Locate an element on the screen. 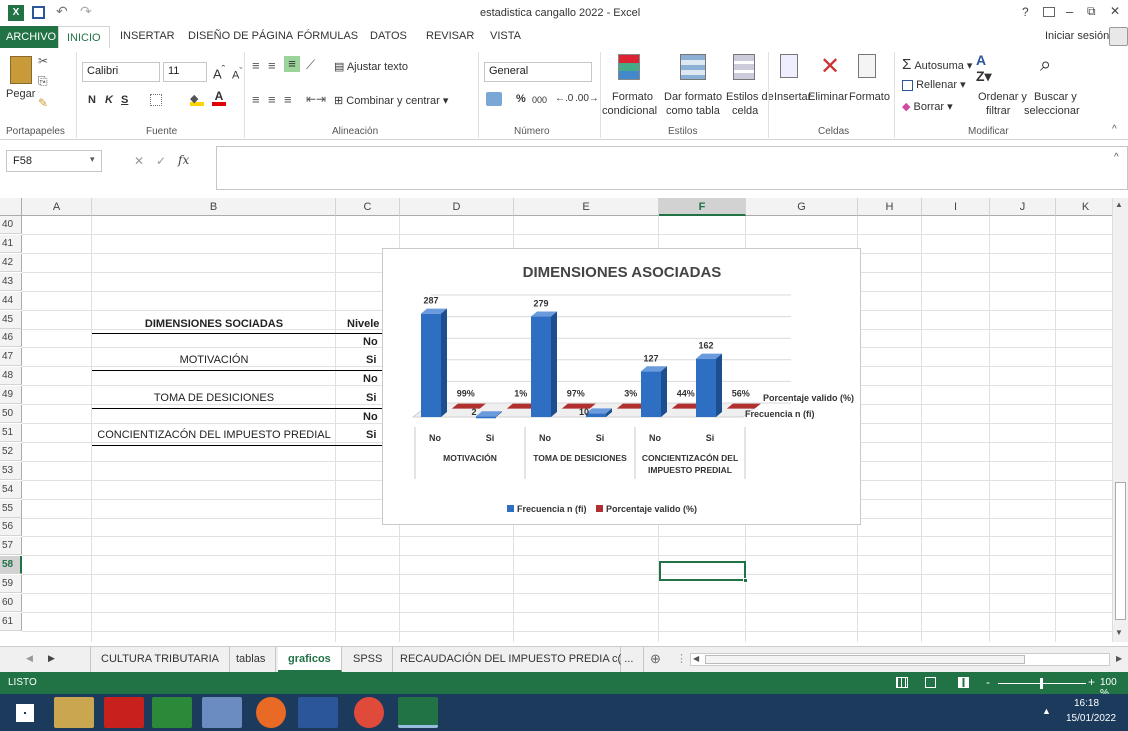 The width and height of the screenshot is (1128, 731). tab-revisar: REVISAR is located at coordinates (450, 36).